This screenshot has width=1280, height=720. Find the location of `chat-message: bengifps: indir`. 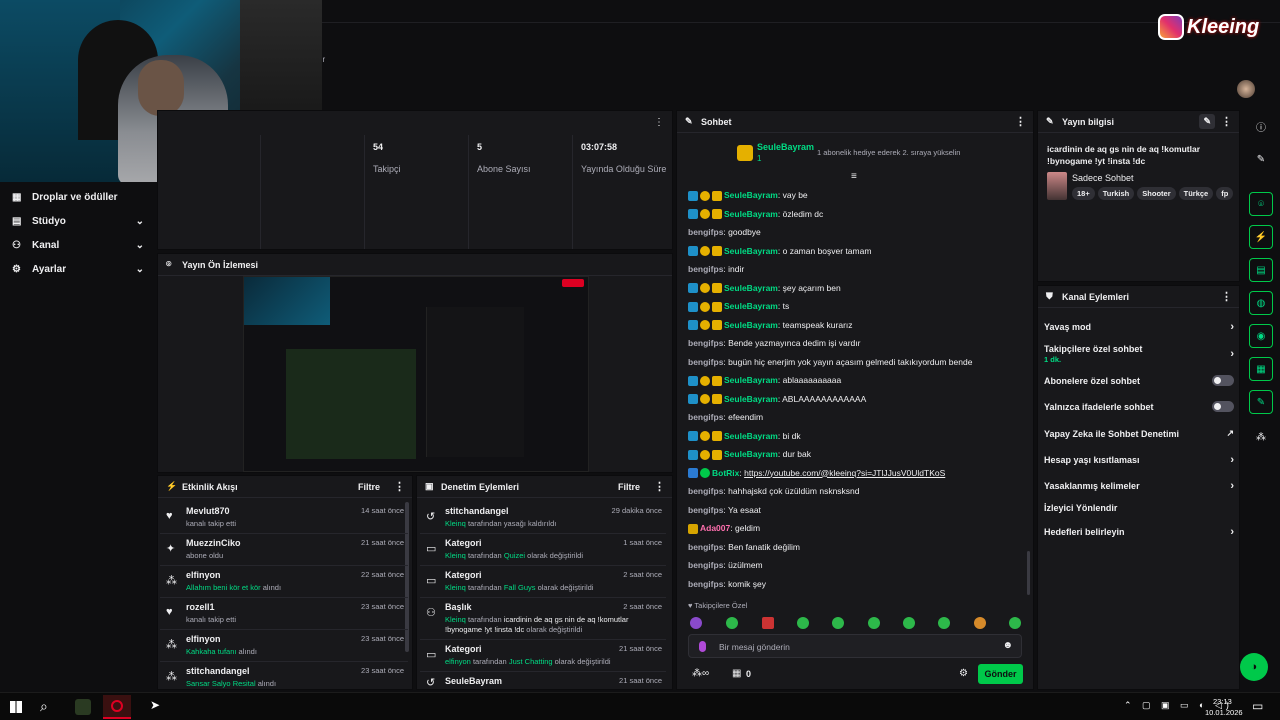

chat-message: bengifps: indir is located at coordinates (716, 269).